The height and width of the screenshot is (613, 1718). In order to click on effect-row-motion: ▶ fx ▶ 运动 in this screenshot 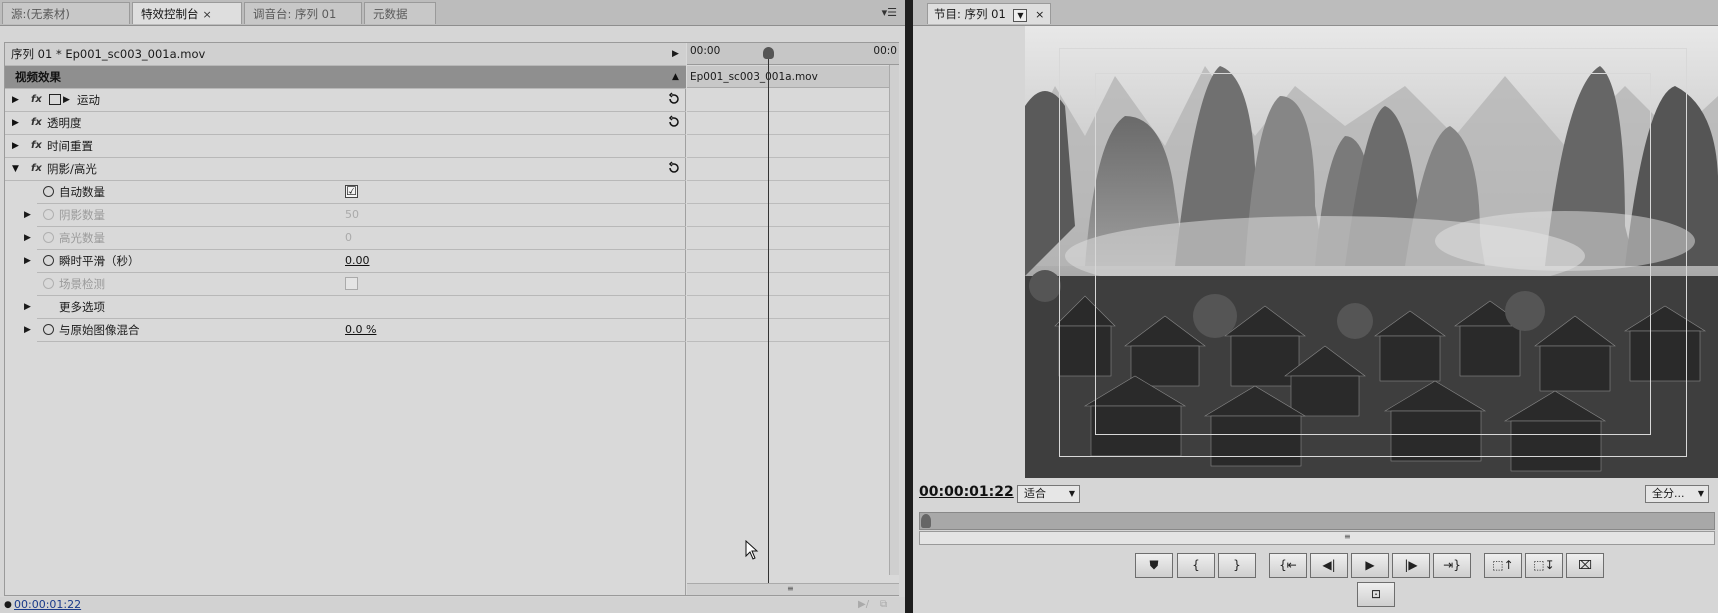, I will do `click(345, 100)`.